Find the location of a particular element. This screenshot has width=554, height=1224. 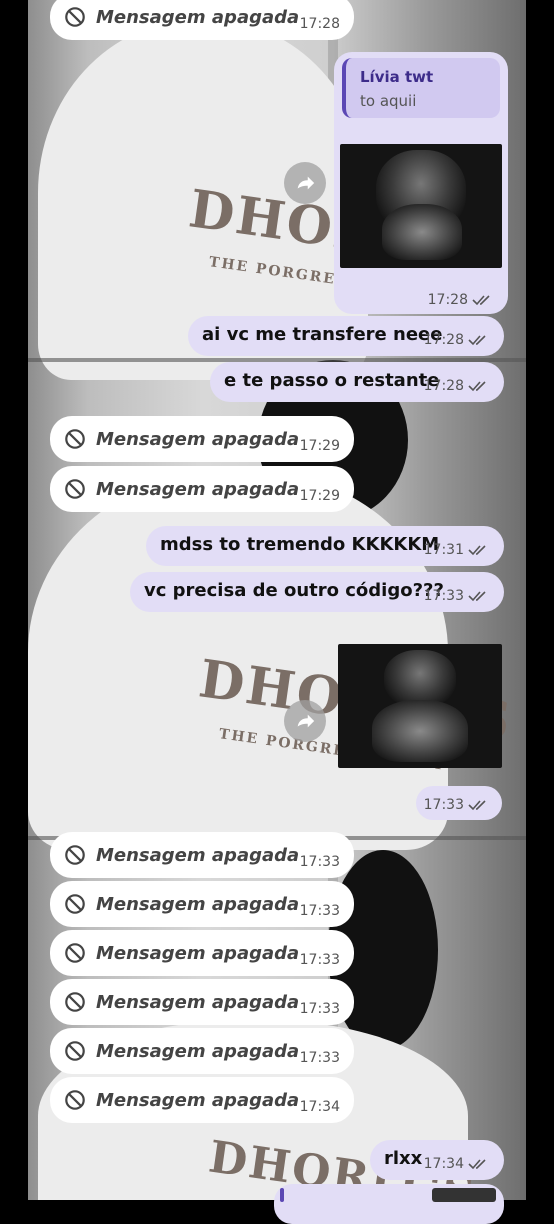

message-text: rlxx is located at coordinates (403, 1158).